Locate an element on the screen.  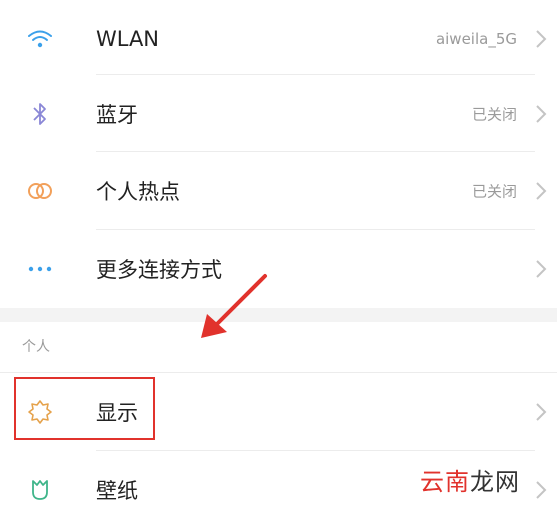
bluetooth-value: 已关闭 is located at coordinates (494, 114).